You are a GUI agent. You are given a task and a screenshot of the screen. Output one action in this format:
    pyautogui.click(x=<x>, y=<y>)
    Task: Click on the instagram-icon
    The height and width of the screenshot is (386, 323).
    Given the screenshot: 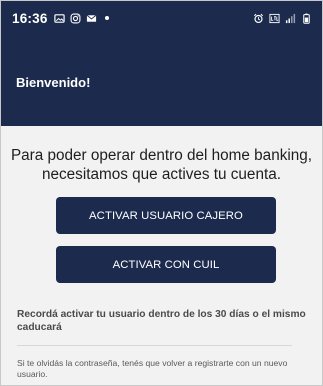 What is the action you would take?
    pyautogui.click(x=75, y=18)
    